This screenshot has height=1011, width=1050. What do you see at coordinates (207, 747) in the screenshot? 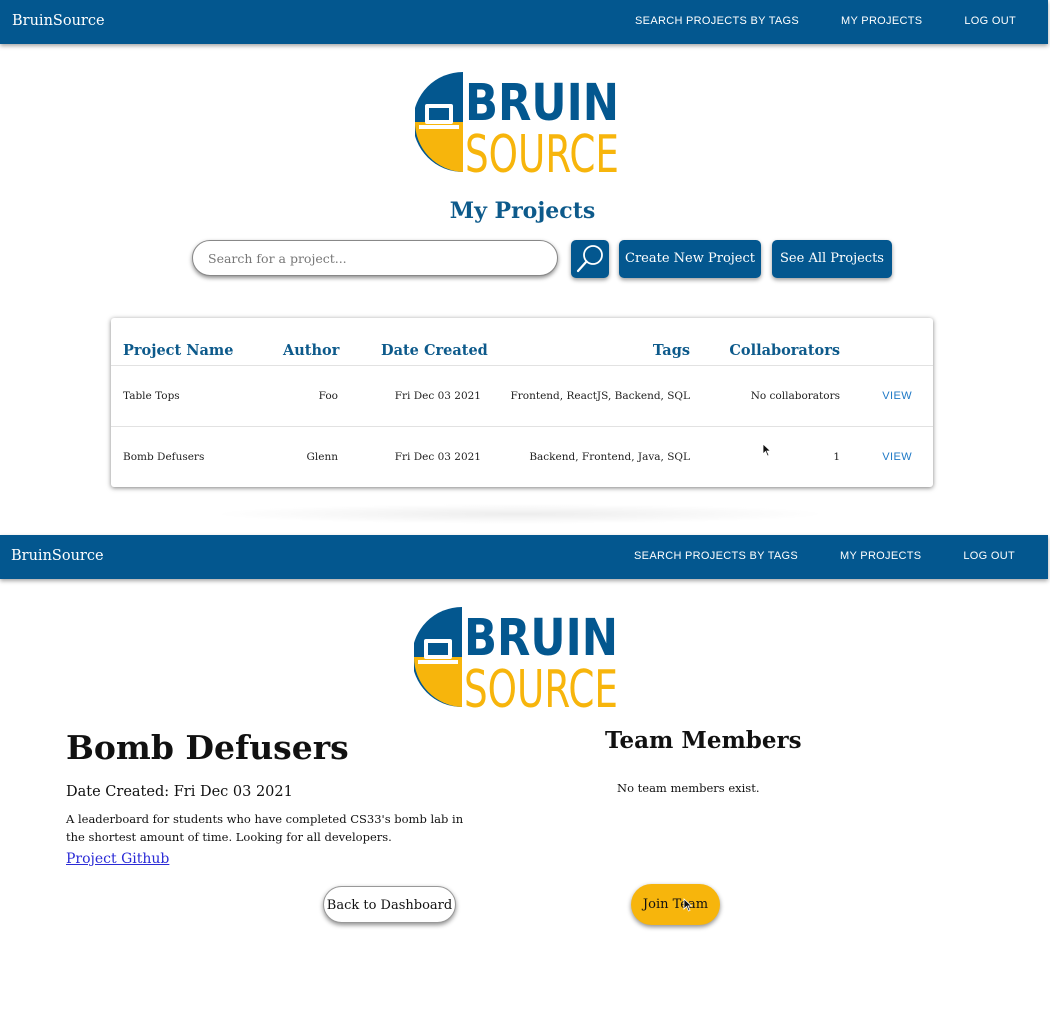
I see `project-title: Bomb Defusers` at bounding box center [207, 747].